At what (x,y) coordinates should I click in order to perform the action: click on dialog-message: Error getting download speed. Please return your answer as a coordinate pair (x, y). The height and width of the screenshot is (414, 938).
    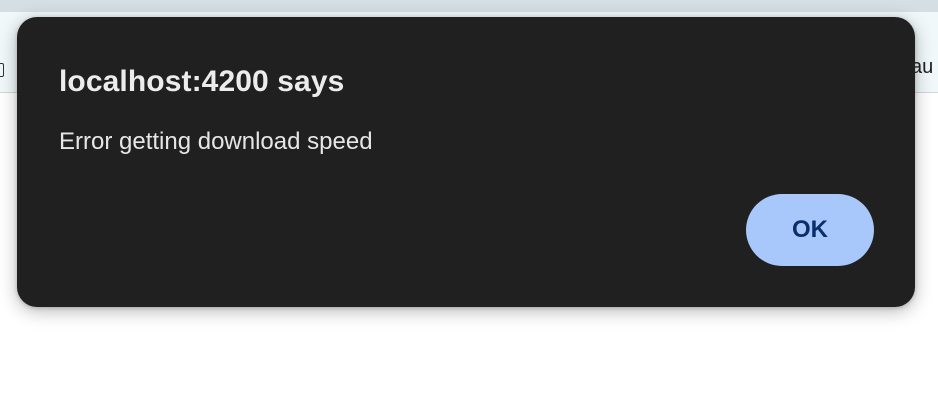
    Looking at the image, I should click on (216, 141).